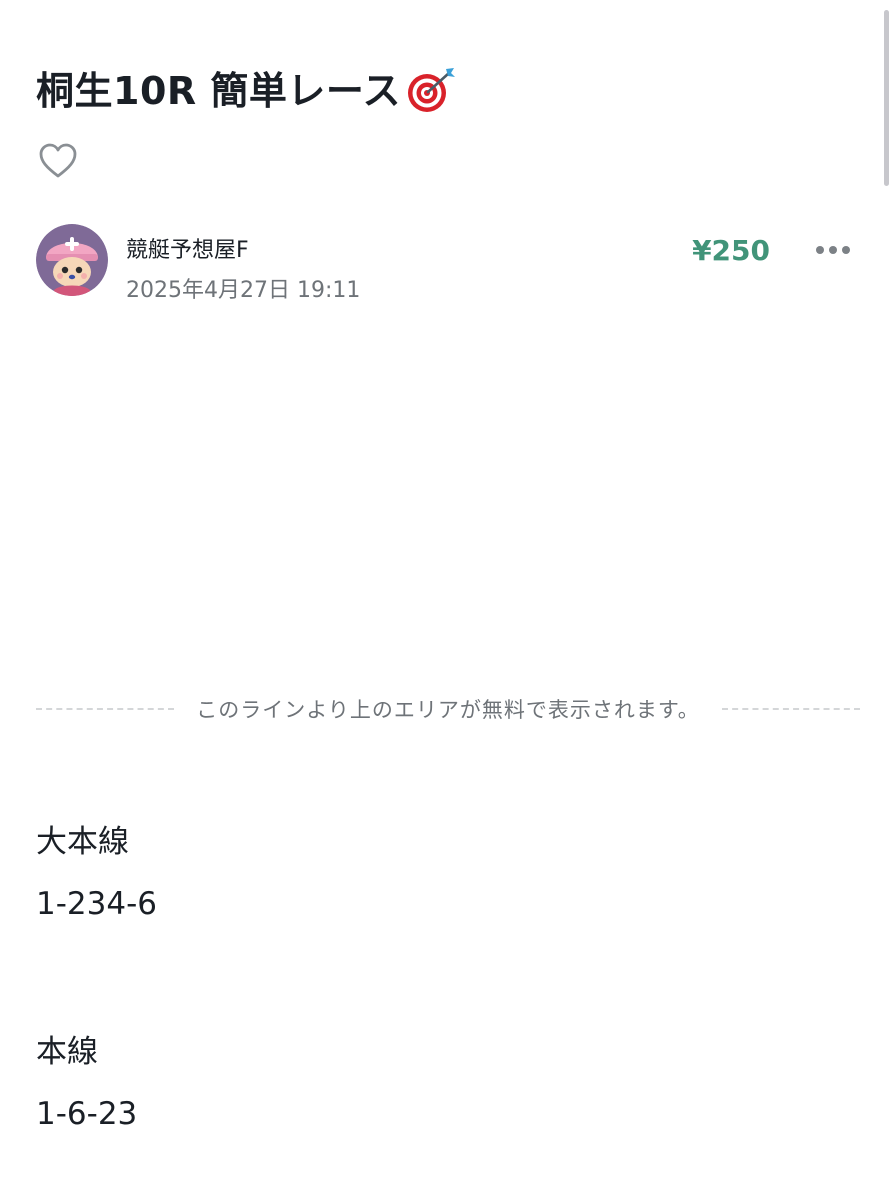 The image size is (895, 1200). I want to click on avatar, so click(72, 260).